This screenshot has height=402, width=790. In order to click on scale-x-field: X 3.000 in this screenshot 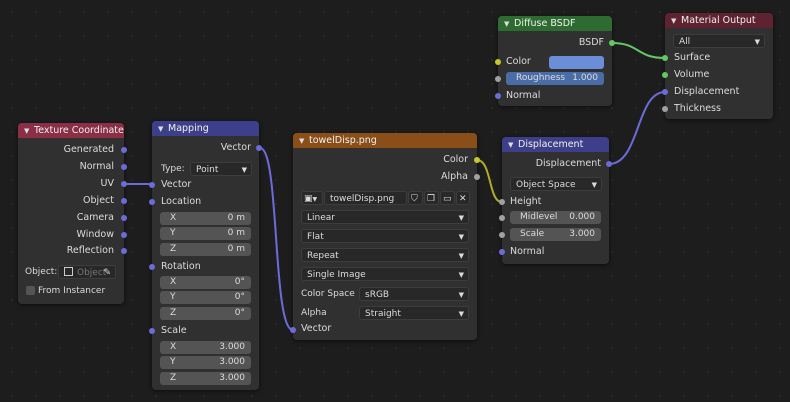, I will do `click(205, 347)`.